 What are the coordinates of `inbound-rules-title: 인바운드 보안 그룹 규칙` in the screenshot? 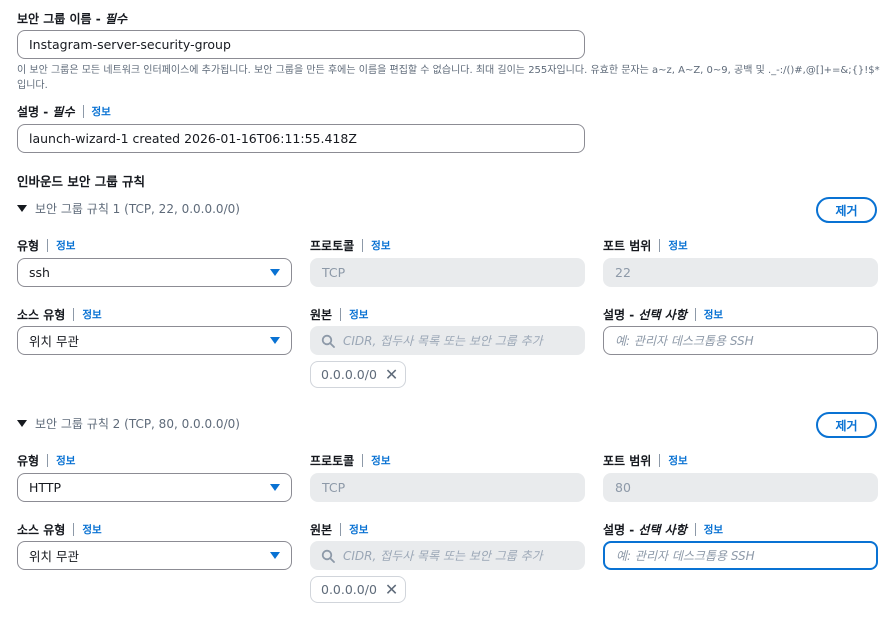 It's located at (81, 181).